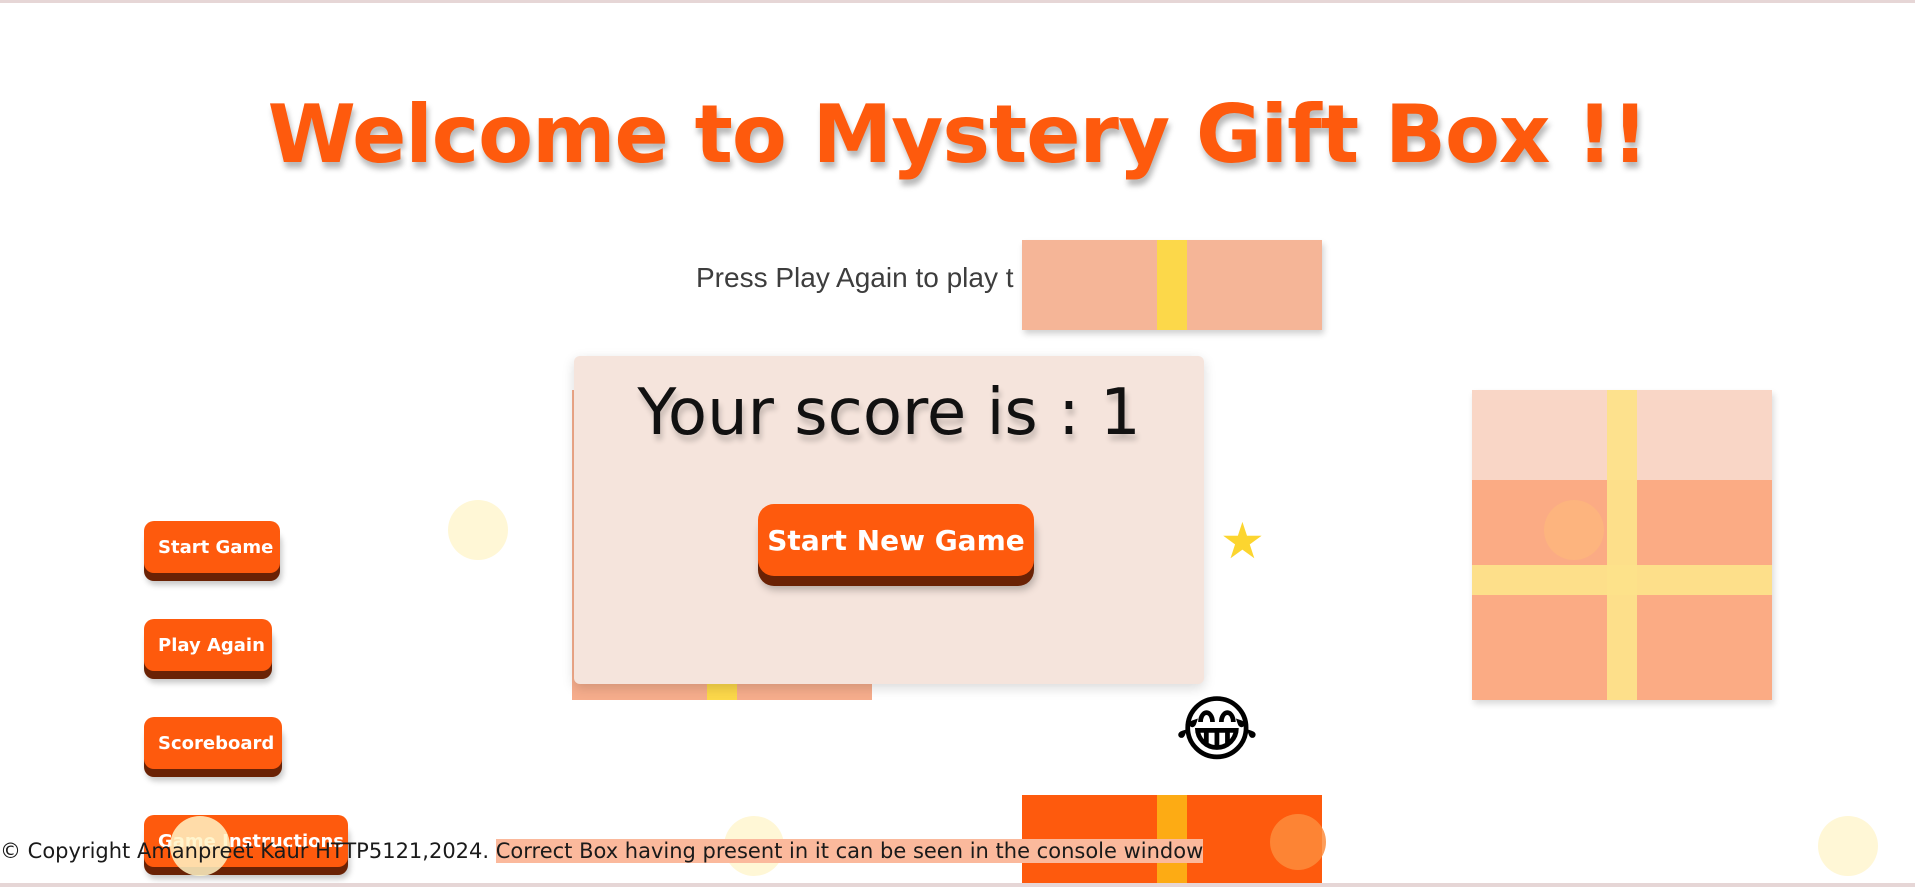 The height and width of the screenshot is (887, 1915). I want to click on star-icon: ★, so click(1242, 541).